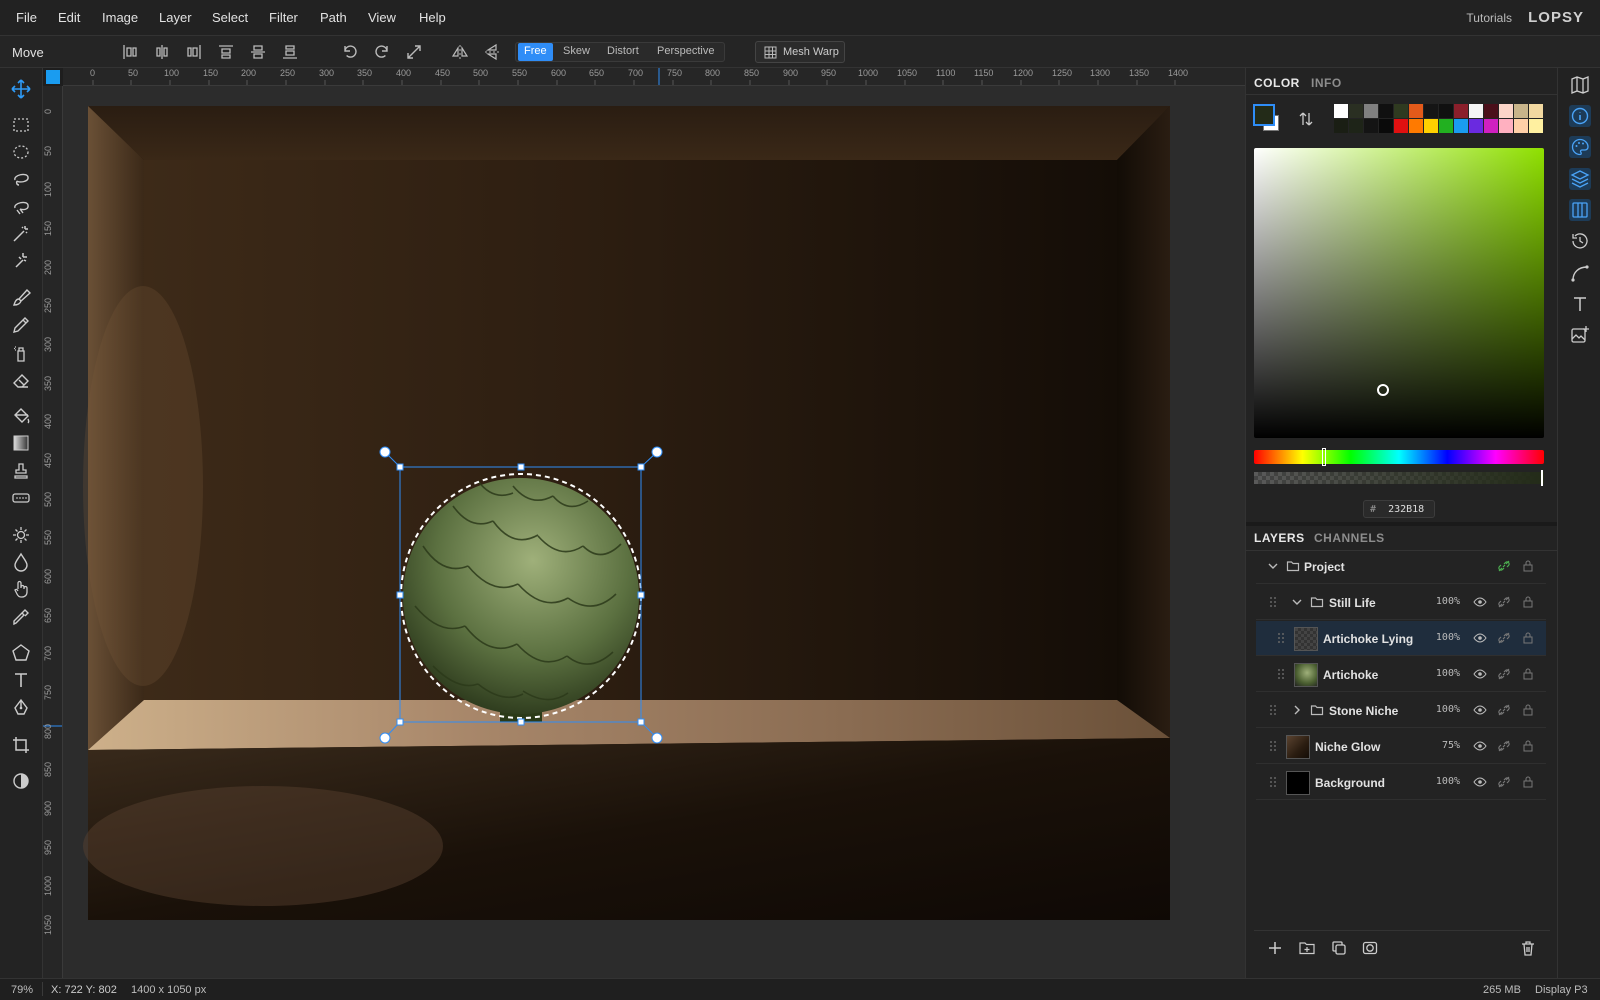 Image resolution: width=1600 pixels, height=1000 pixels. Describe the element at coordinates (1401, 782) in the screenshot. I see `layer-row-background: Background 100%` at that location.